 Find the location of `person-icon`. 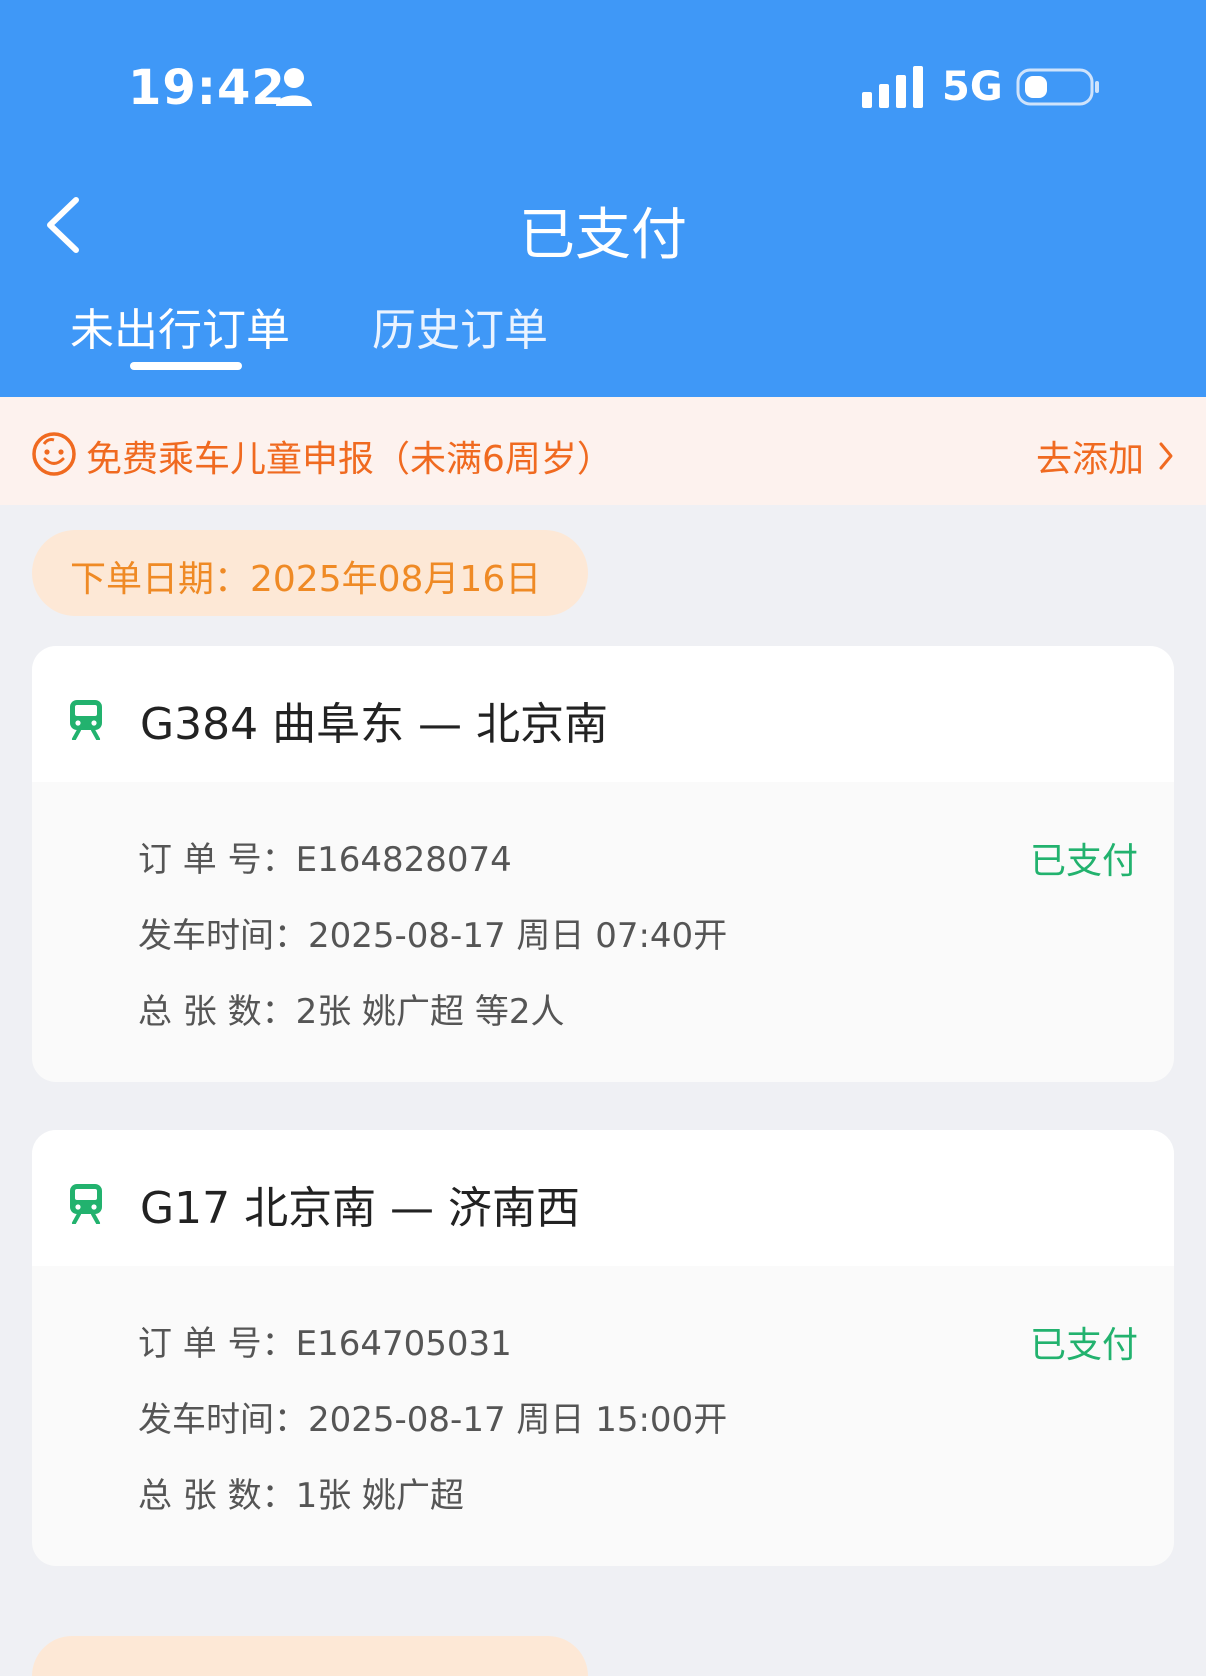

person-icon is located at coordinates (294, 87).